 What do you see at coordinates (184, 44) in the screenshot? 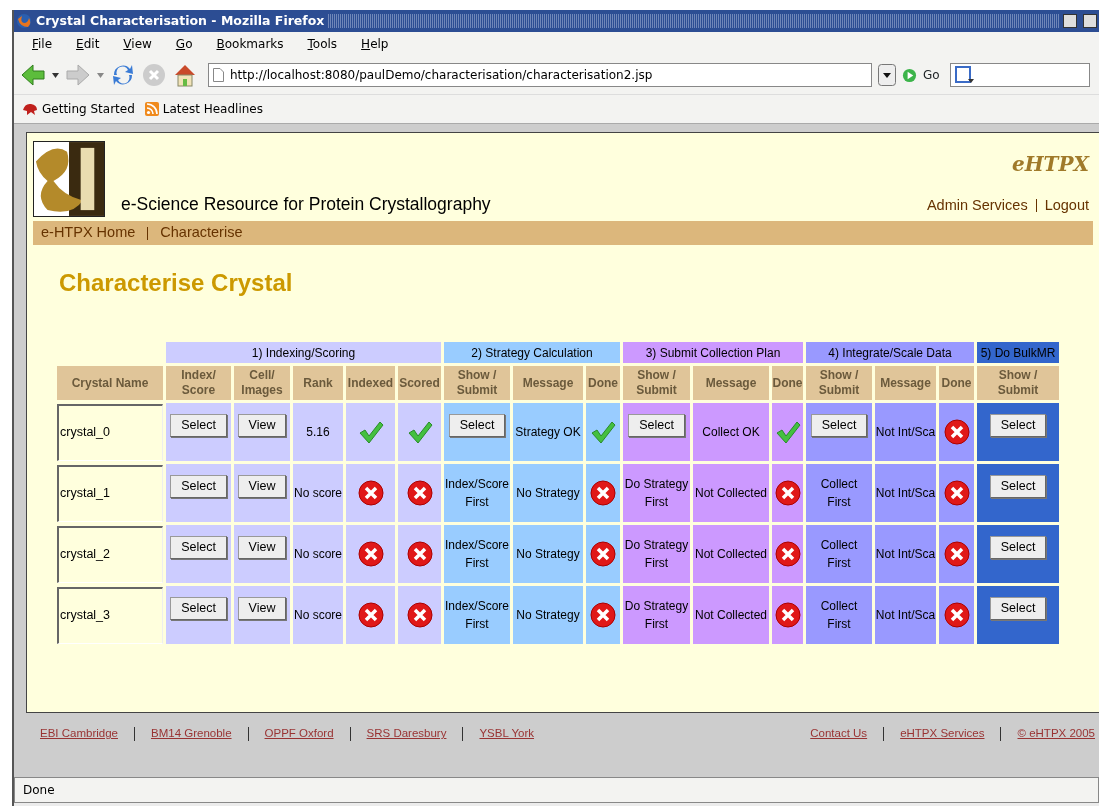
I see `menu-item: Go` at bounding box center [184, 44].